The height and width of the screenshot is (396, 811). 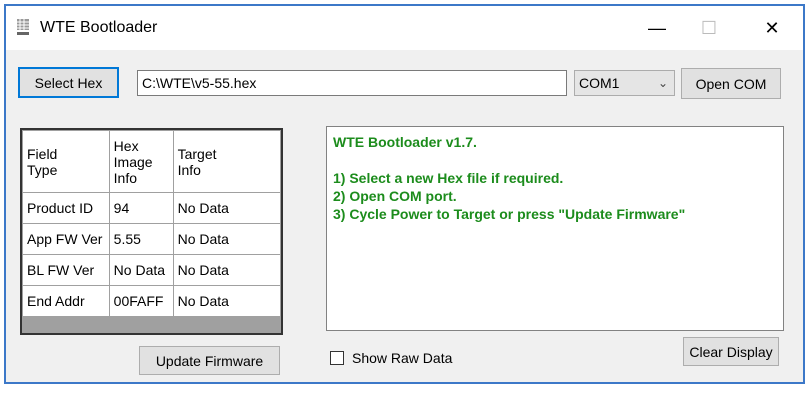 I want to click on chevron-down-icon: ⌄, so click(x=662, y=83).